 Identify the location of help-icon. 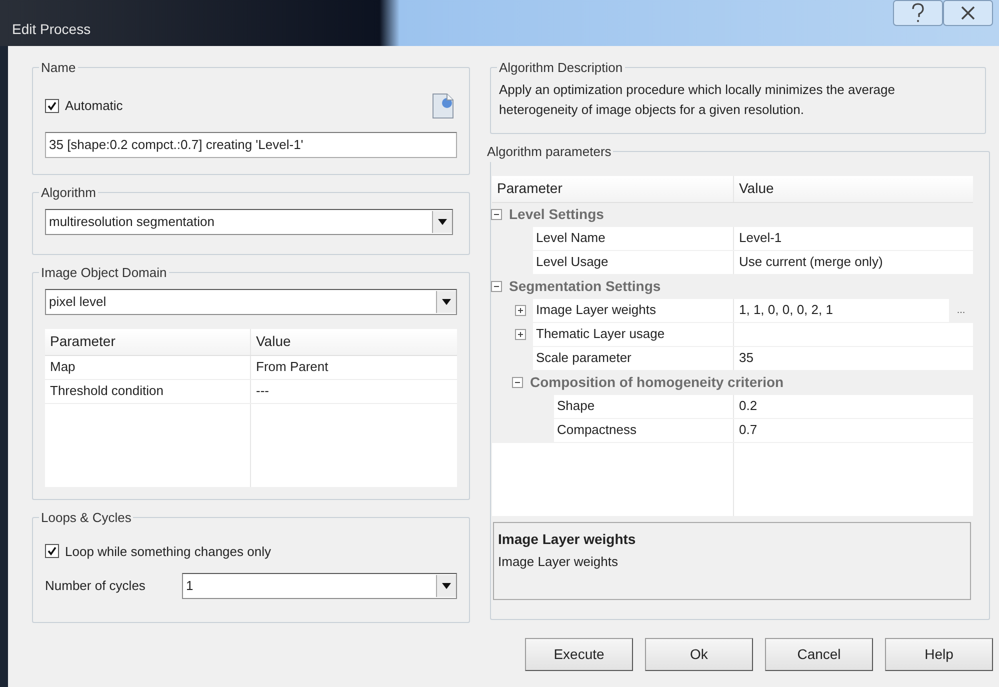
(918, 13).